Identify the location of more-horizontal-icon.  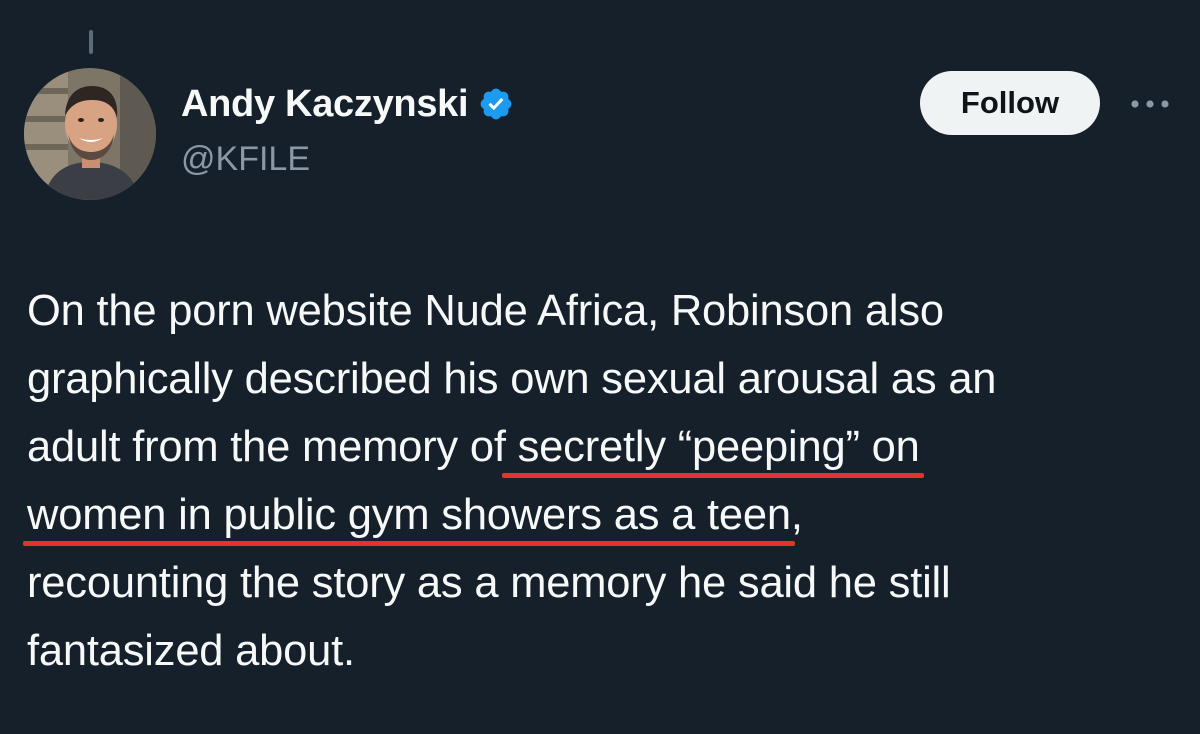
(1150, 104).